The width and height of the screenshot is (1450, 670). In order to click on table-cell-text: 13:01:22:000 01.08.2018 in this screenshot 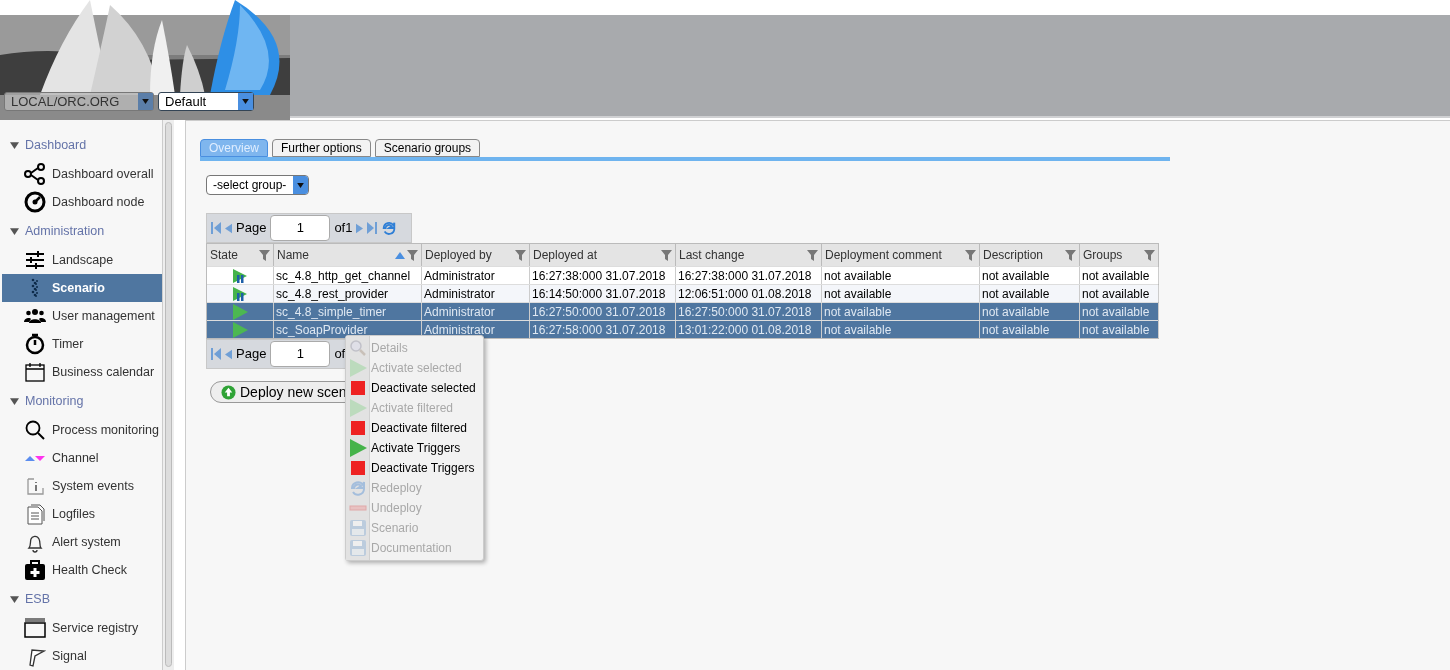, I will do `click(745, 330)`.